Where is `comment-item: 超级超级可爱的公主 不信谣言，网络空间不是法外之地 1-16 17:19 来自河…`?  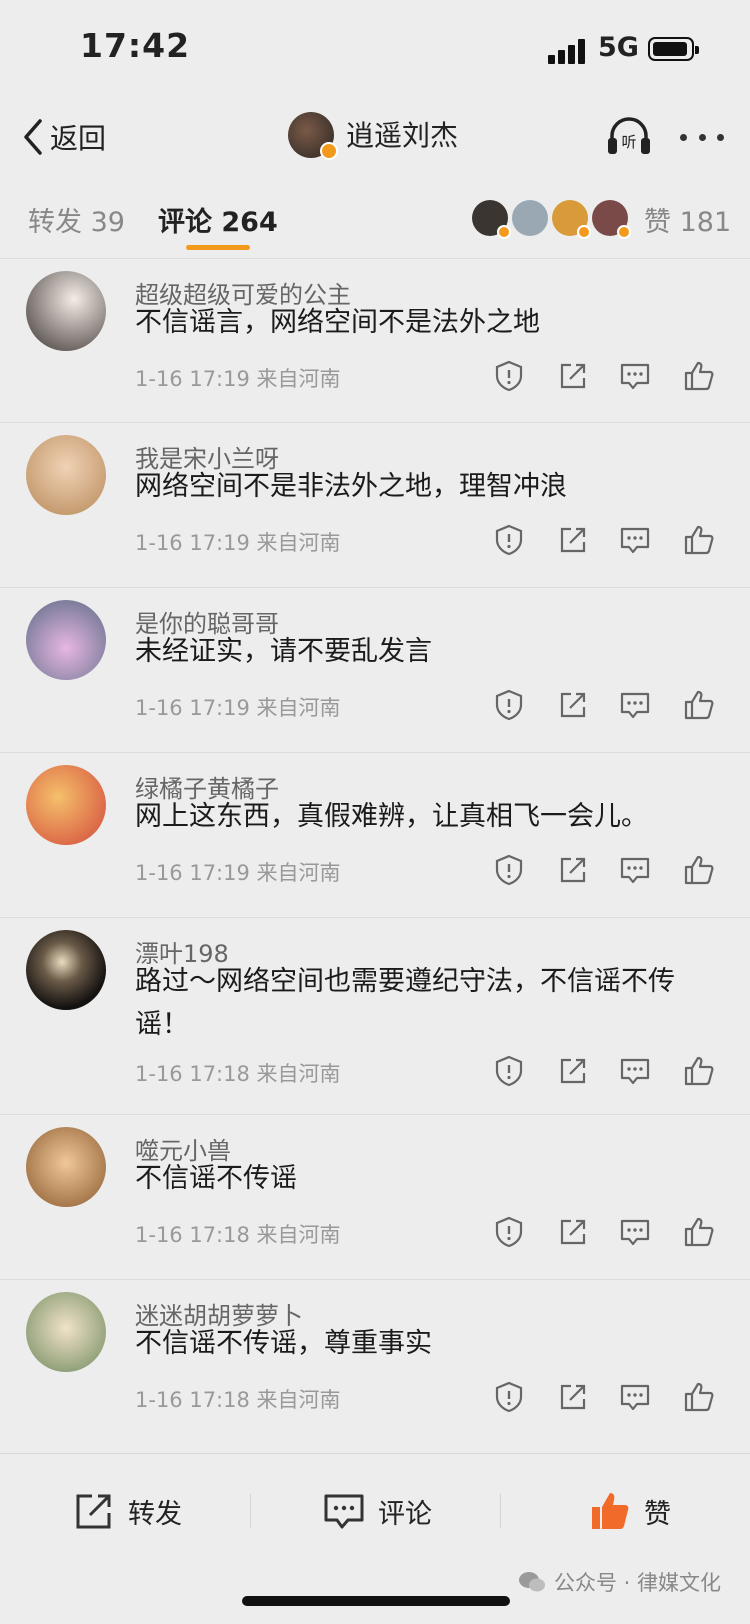 comment-item: 超级超级可爱的公主 不信谣言，网络空间不是法外之地 1-16 17:19 来自河… is located at coordinates (375, 341).